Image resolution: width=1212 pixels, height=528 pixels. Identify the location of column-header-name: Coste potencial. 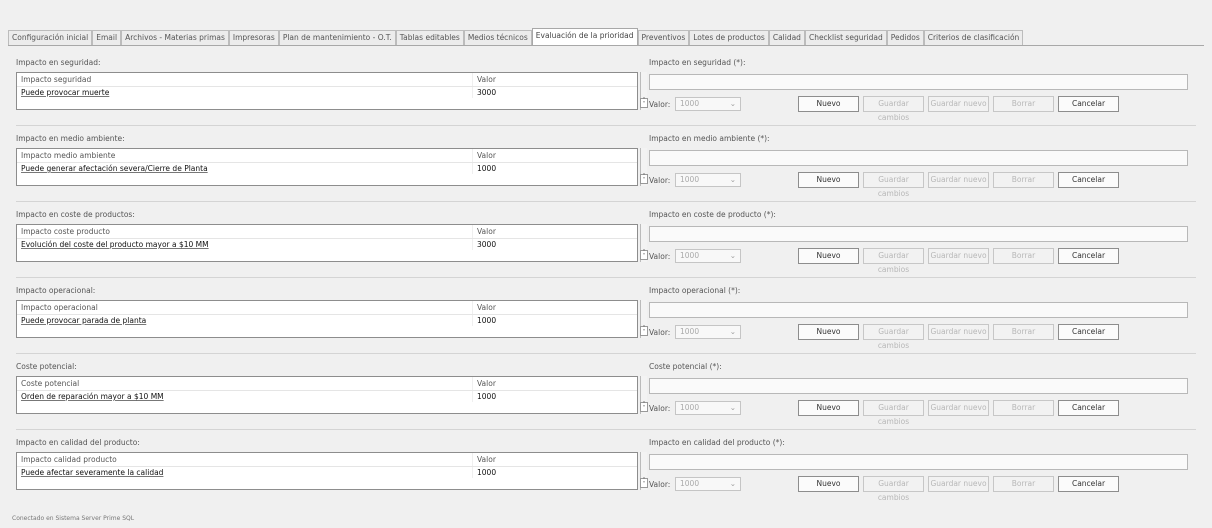
(244, 383).